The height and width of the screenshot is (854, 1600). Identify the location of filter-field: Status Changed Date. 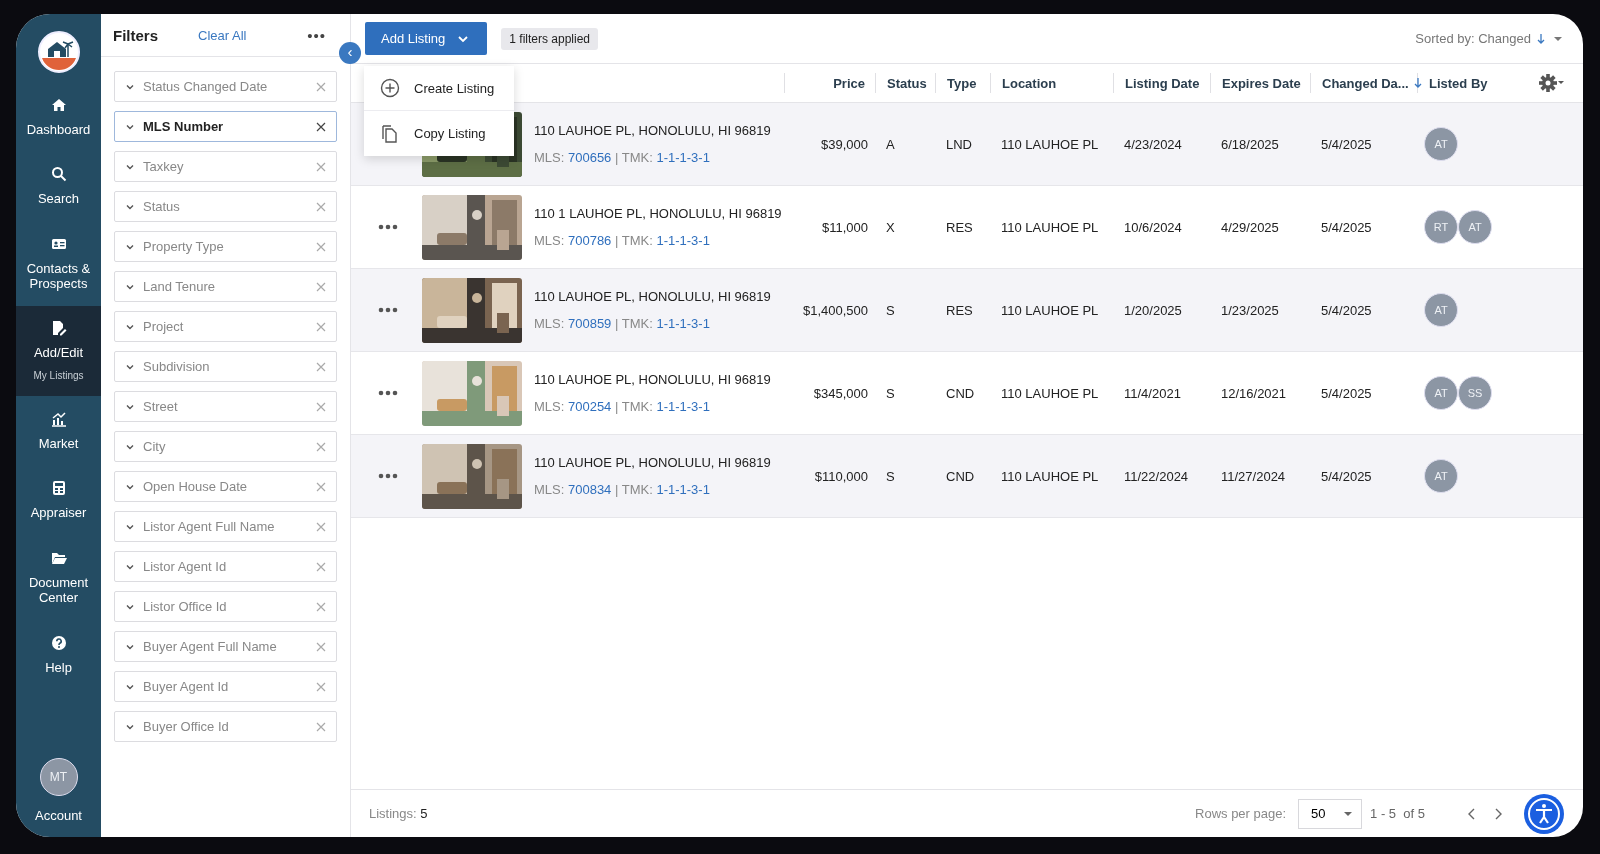
(225, 86).